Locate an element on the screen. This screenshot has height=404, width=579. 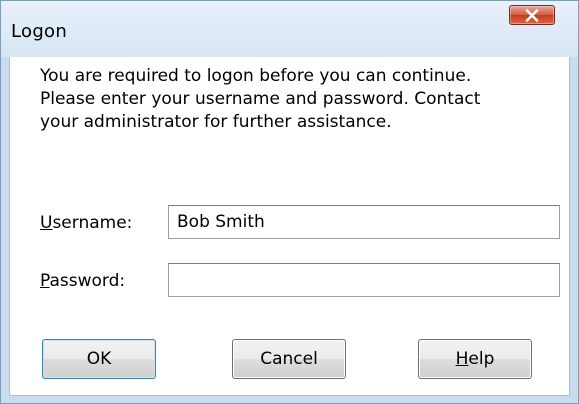
username-input is located at coordinates (364, 222).